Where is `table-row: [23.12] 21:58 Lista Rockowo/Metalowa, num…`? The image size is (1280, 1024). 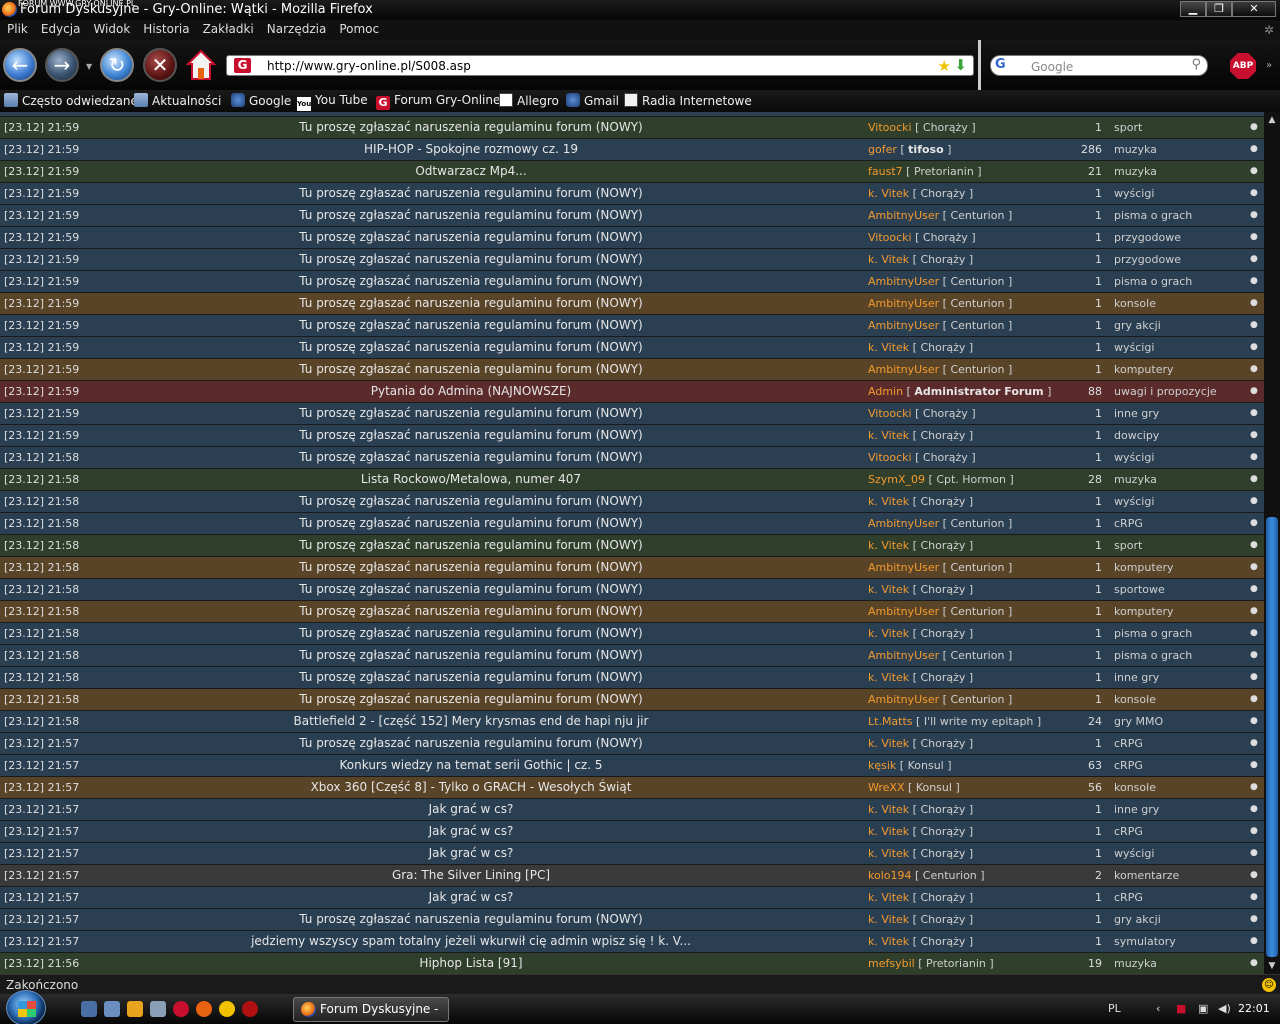 table-row: [23.12] 21:58 Lista Rockowo/Metalowa, num… is located at coordinates (632, 480).